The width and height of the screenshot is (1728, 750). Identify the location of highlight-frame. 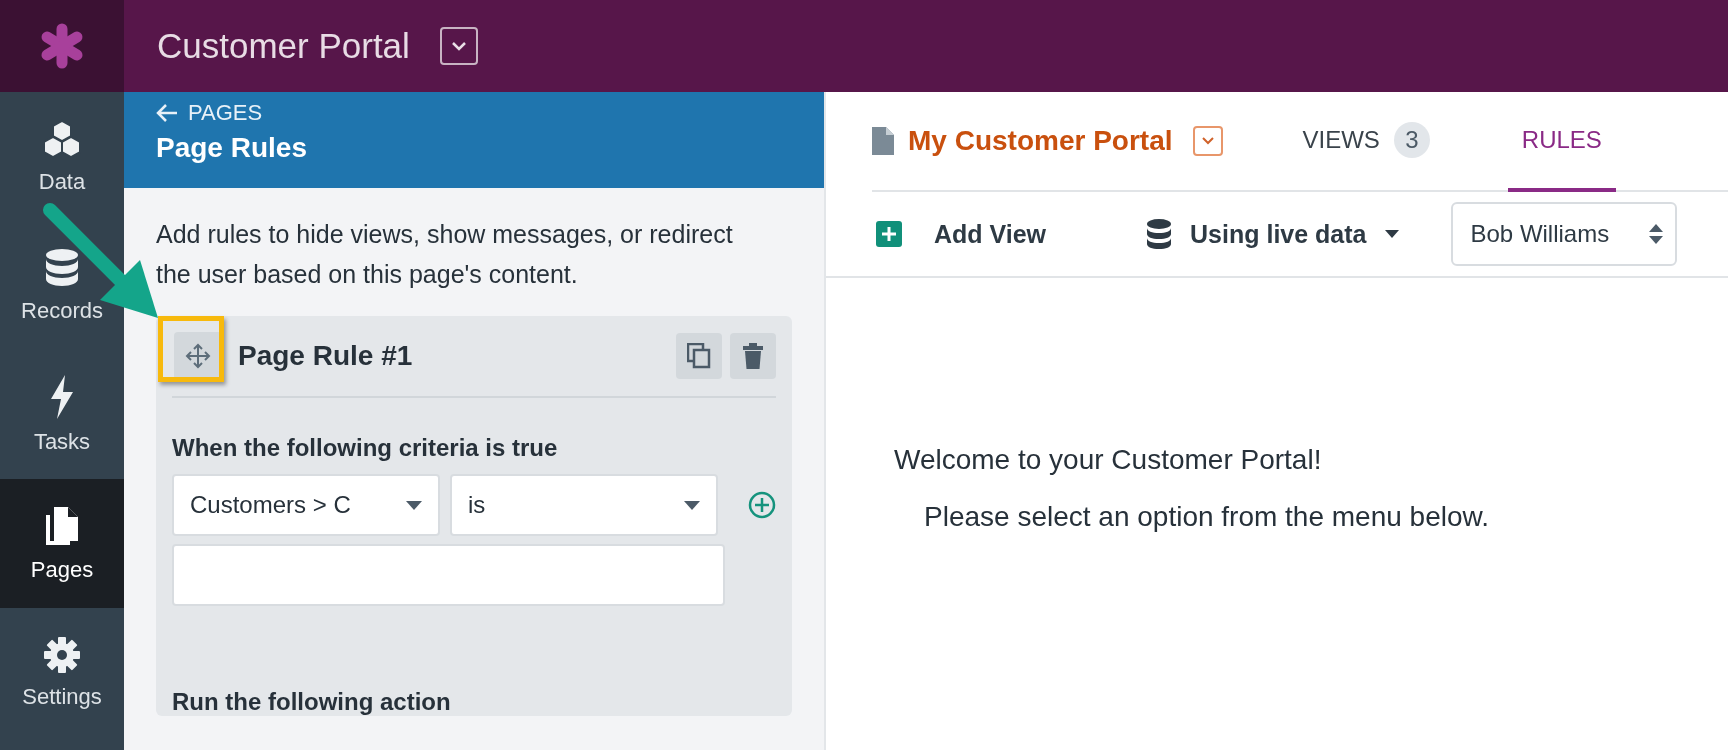
(191, 349).